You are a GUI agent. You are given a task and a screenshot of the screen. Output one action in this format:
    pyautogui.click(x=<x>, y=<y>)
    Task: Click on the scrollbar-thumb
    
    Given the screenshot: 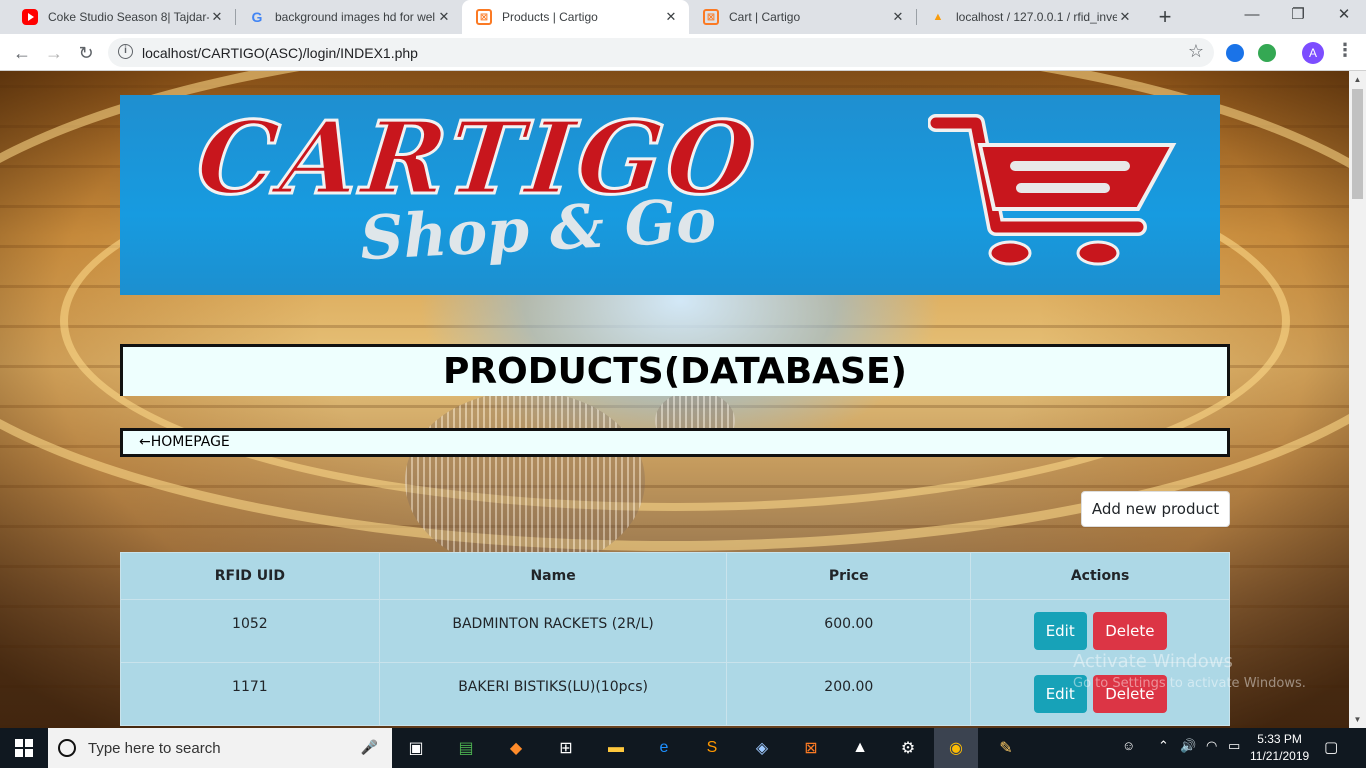 What is the action you would take?
    pyautogui.click(x=1357, y=144)
    